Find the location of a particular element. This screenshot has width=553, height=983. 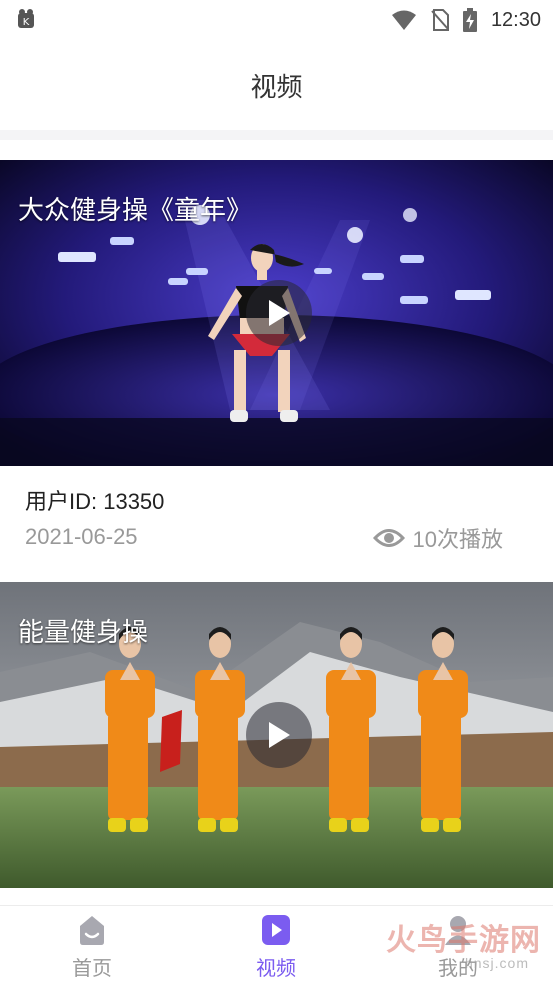

video-meta: 用户ID: 13350 2021-06-25 10次播放 is located at coordinates (276, 524).